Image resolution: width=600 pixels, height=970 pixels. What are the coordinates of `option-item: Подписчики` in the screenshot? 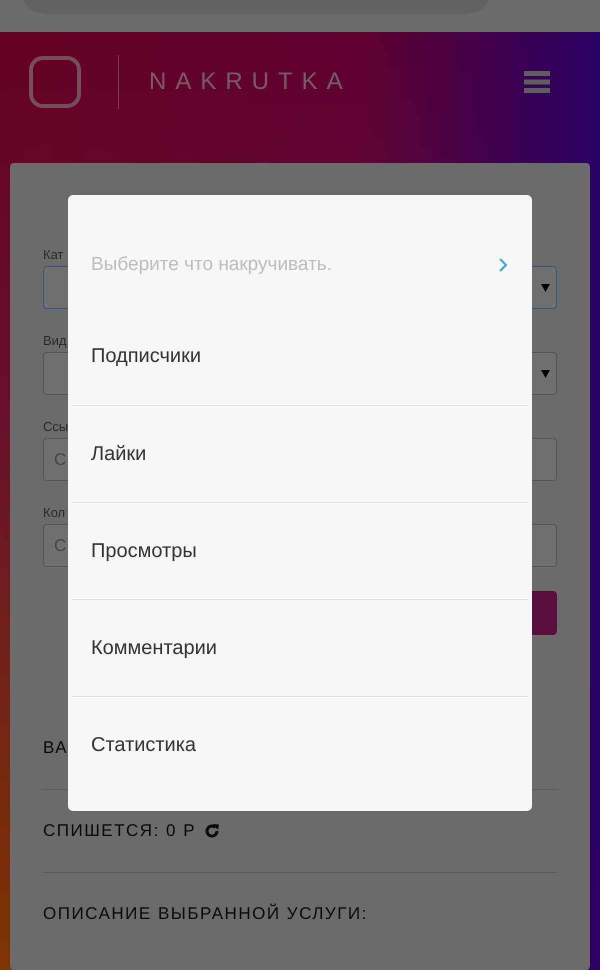 It's located at (300, 356).